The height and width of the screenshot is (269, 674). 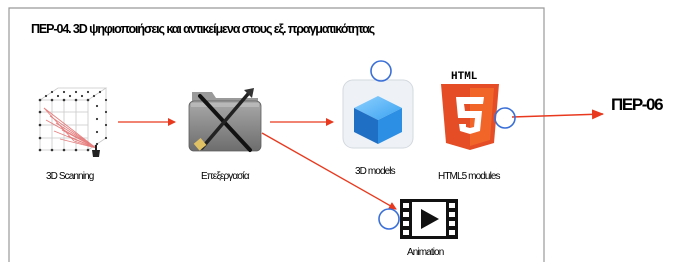 I want to click on label-animation: Animation, so click(x=425, y=252).